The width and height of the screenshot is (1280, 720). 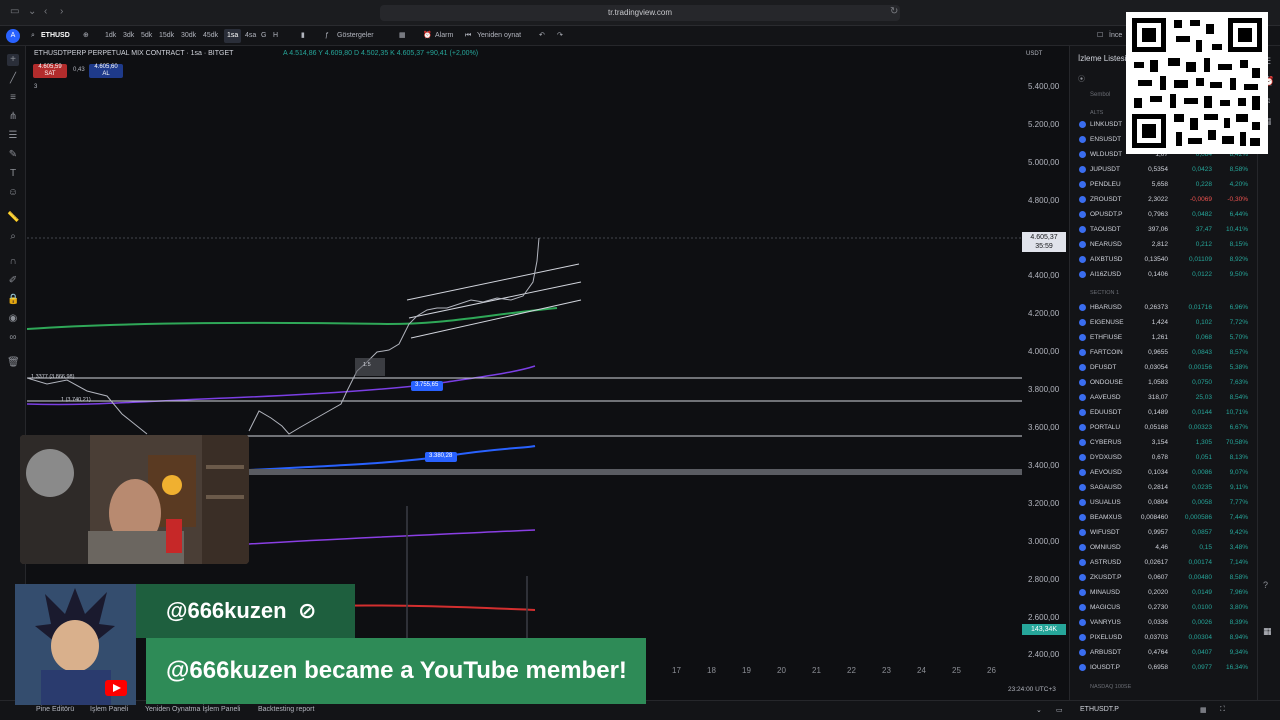 What do you see at coordinates (499, 36) in the screenshot?
I see `replay-button: Yeniden oynat` at bounding box center [499, 36].